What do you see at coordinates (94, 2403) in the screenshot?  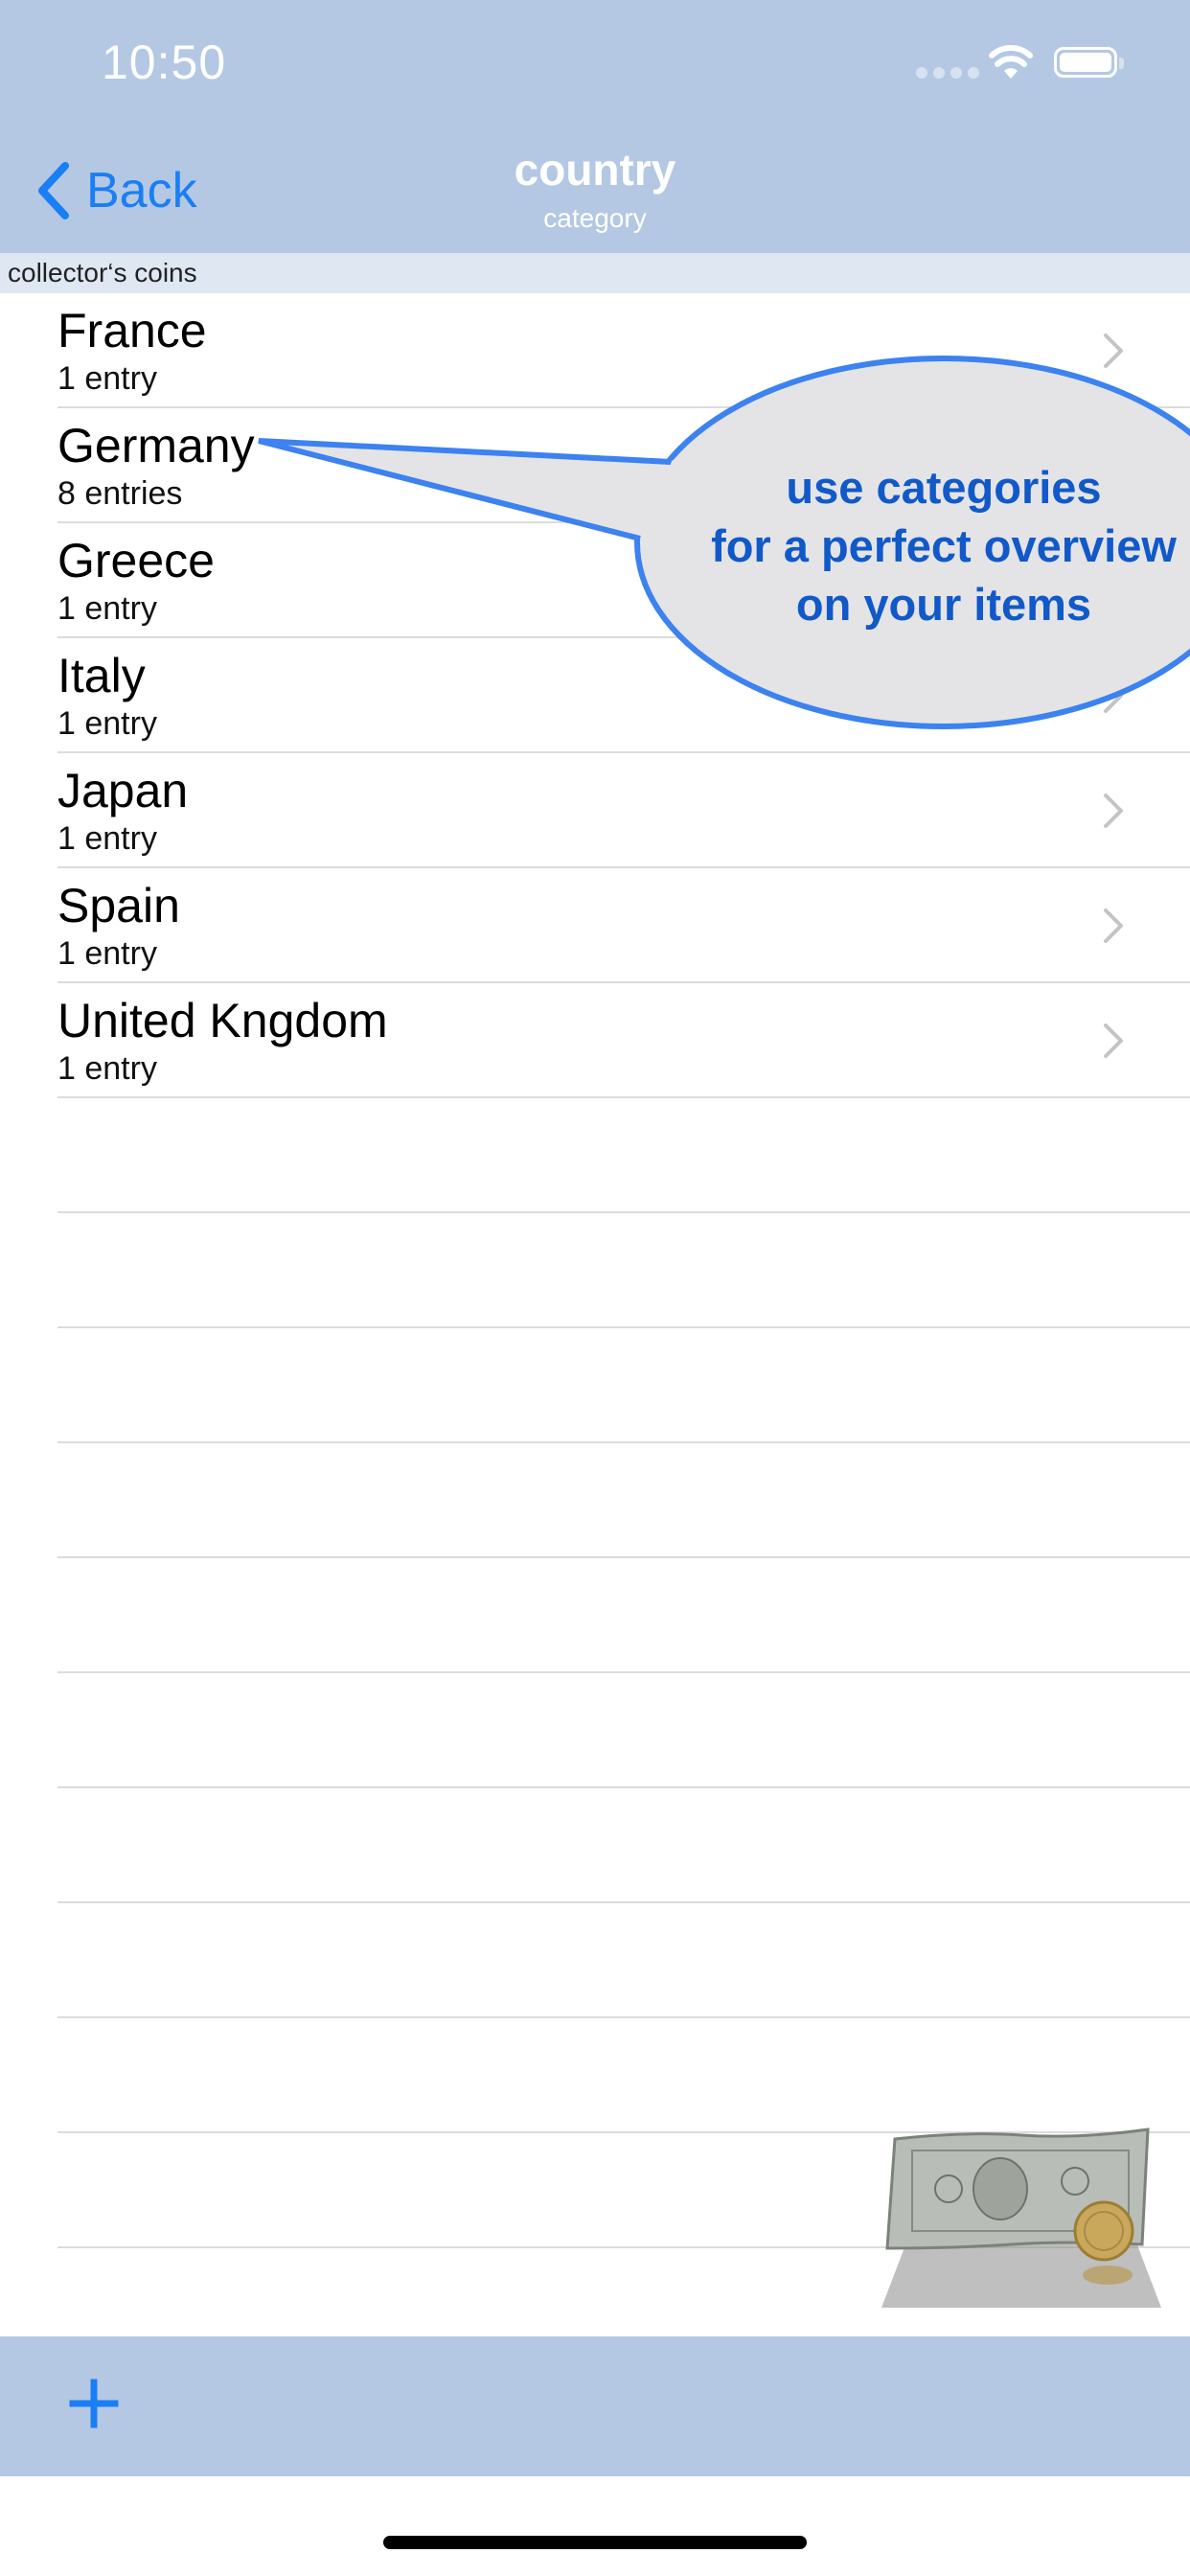 I see `plus-icon` at bounding box center [94, 2403].